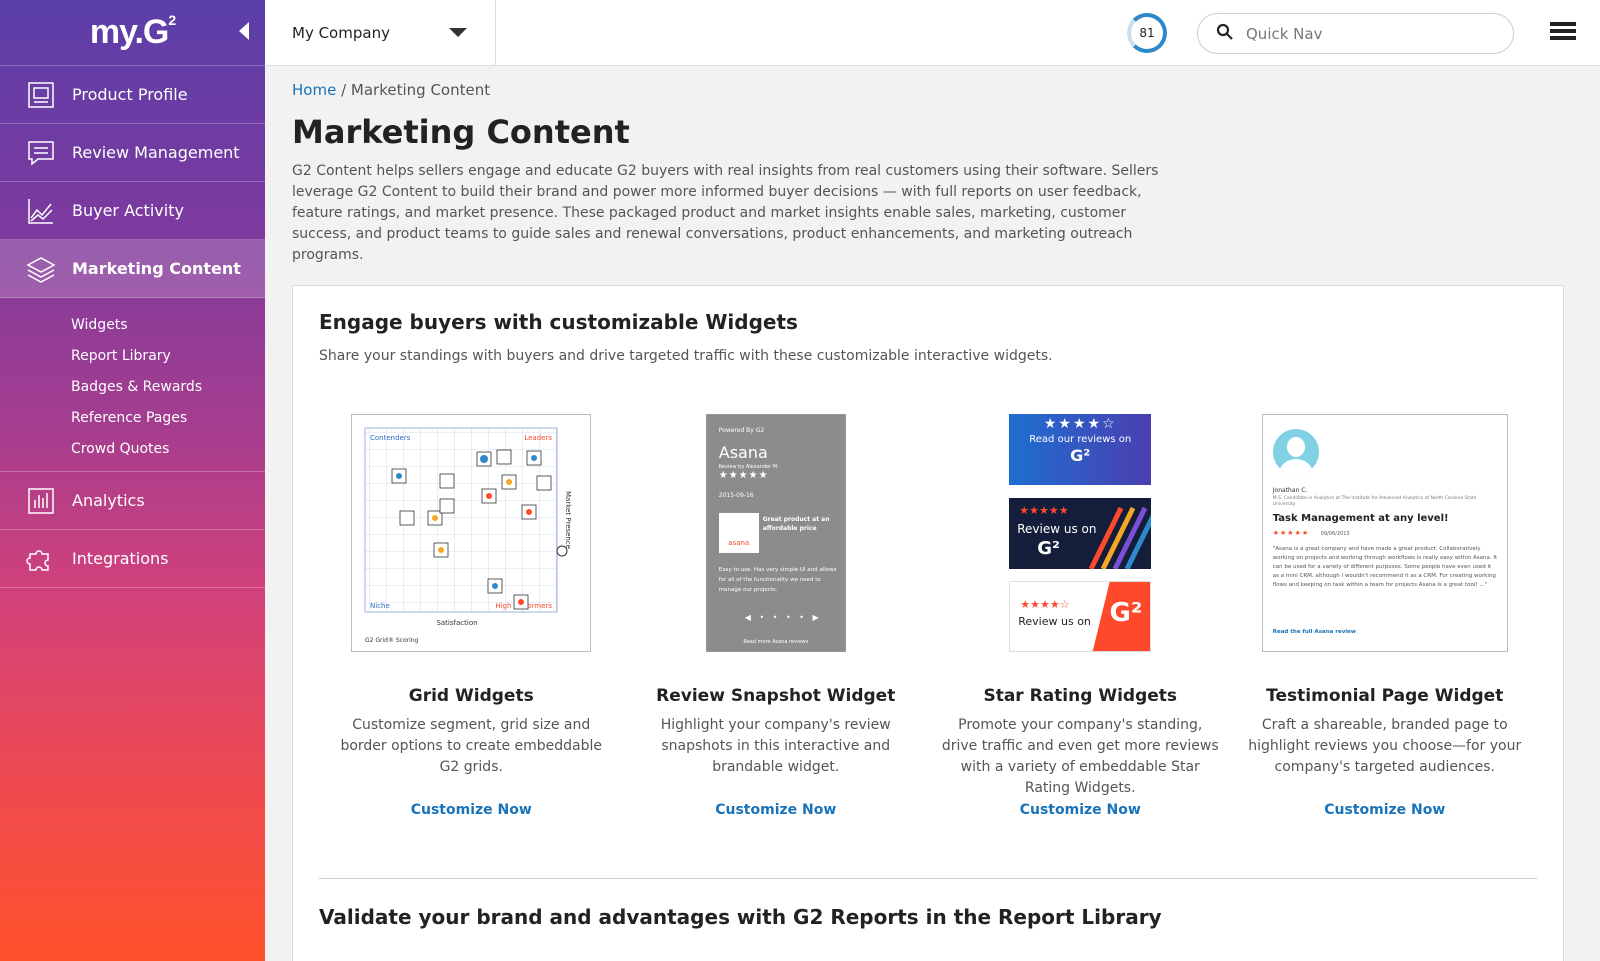  I want to click on search-input, so click(1371, 33).